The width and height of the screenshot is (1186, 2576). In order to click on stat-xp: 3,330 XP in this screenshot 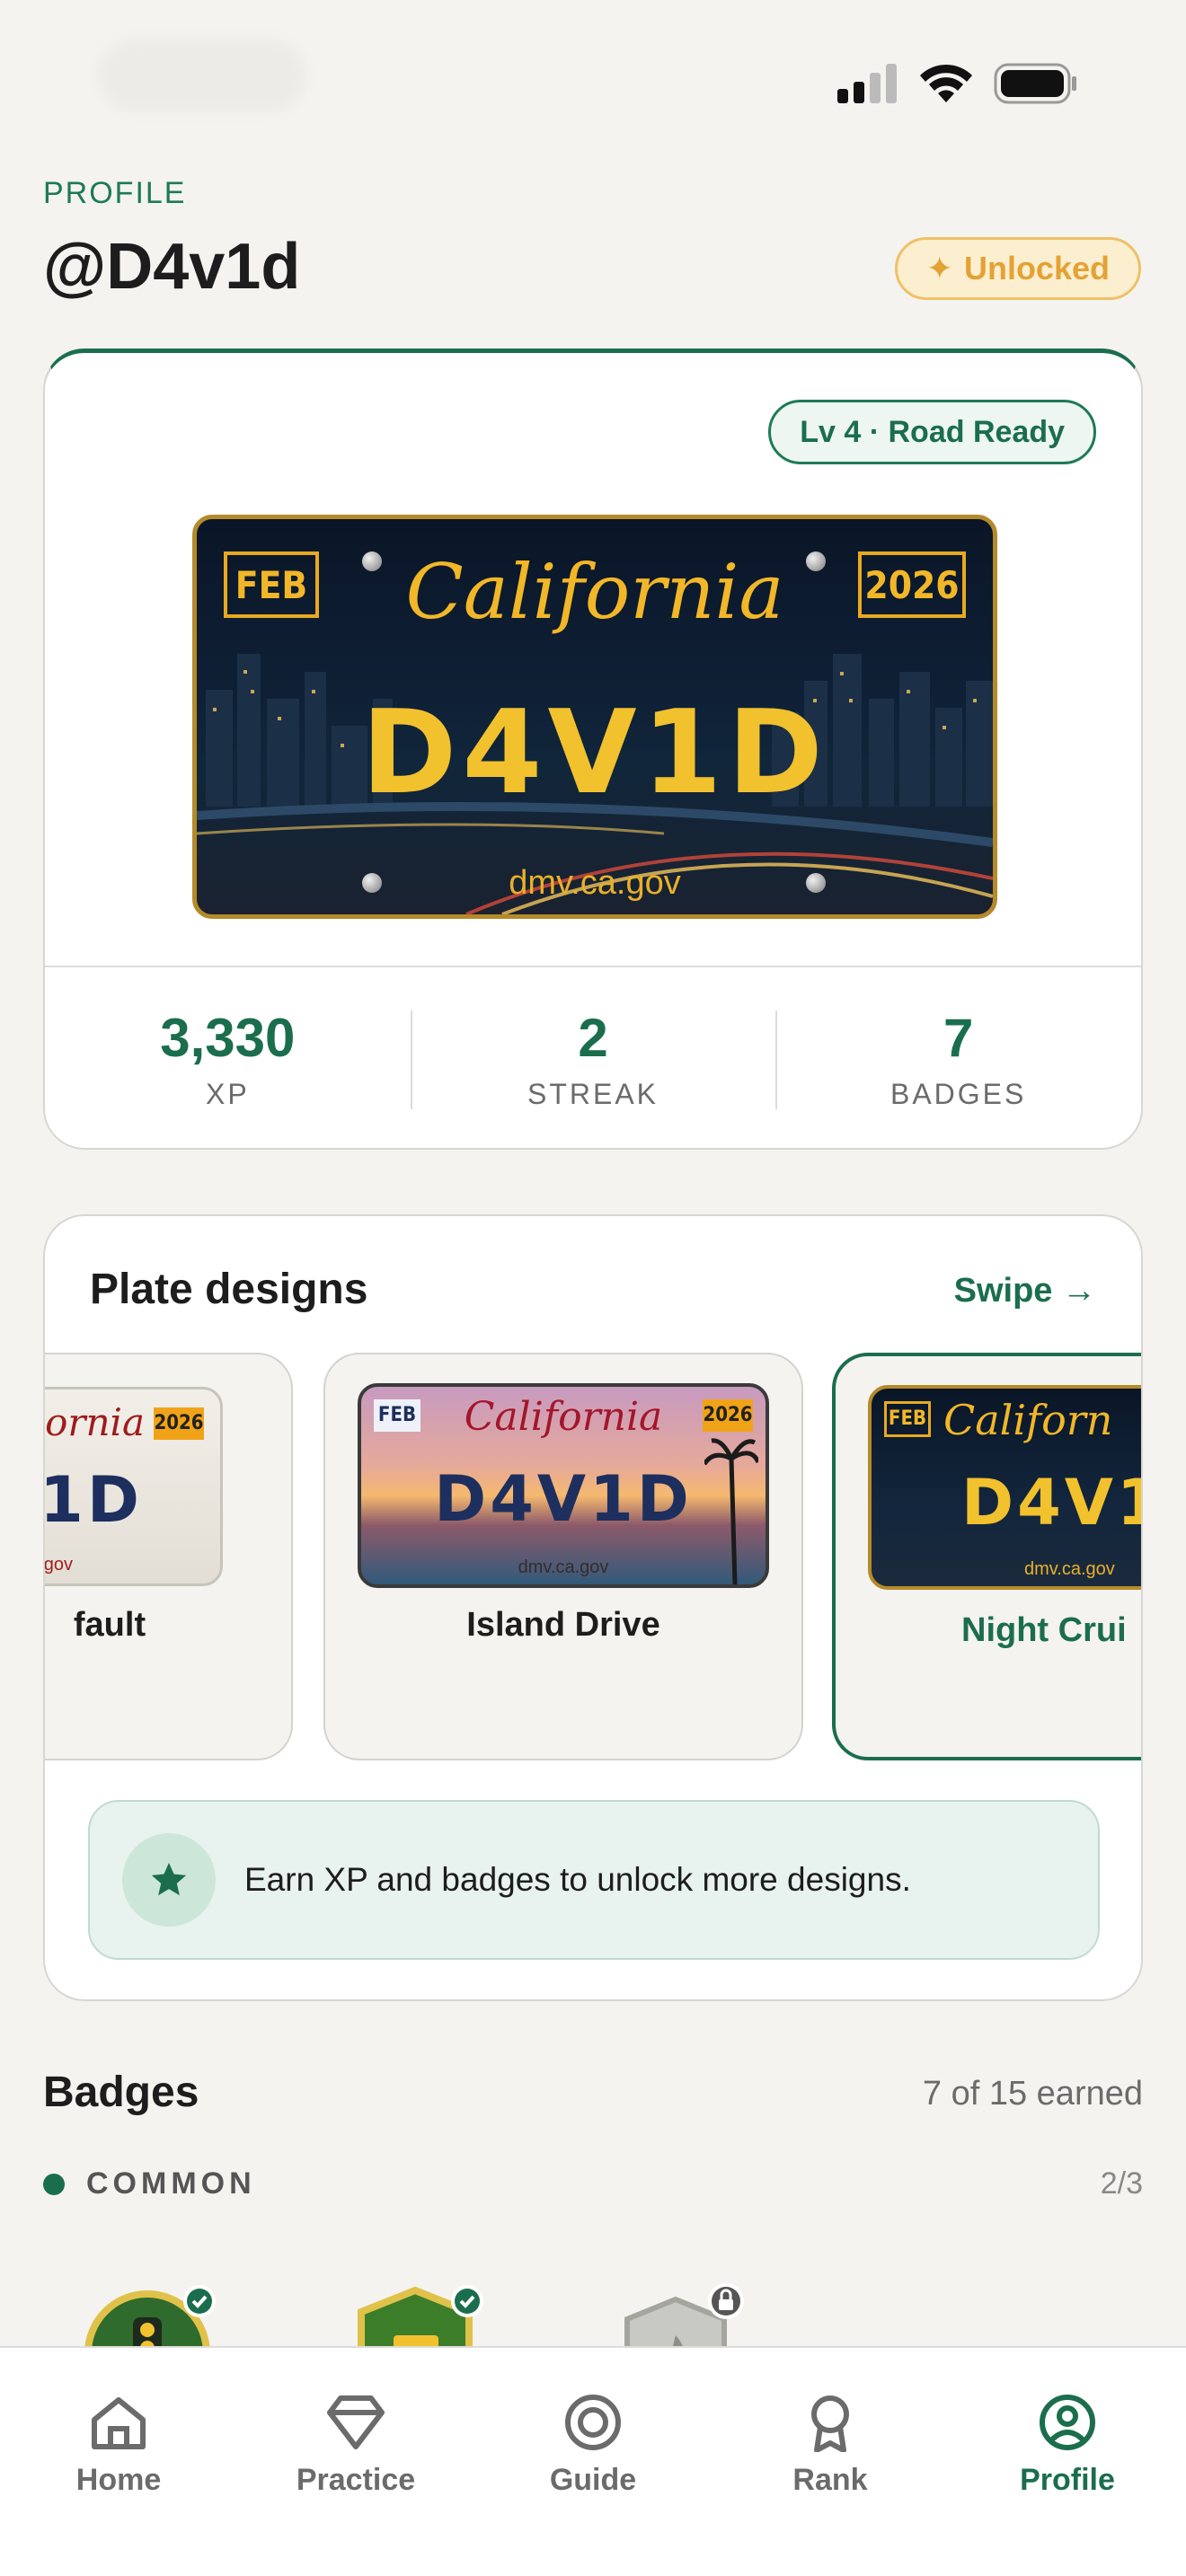, I will do `click(228, 1057)`.